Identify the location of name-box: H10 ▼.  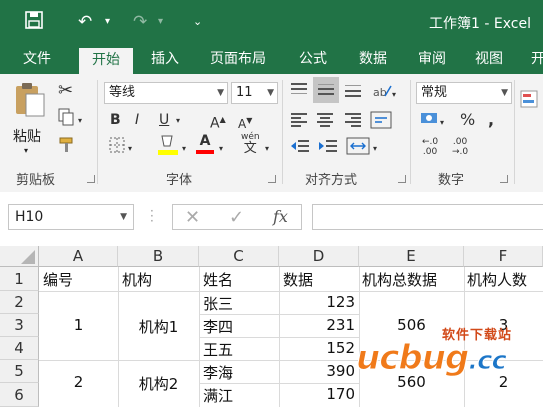
(71, 217).